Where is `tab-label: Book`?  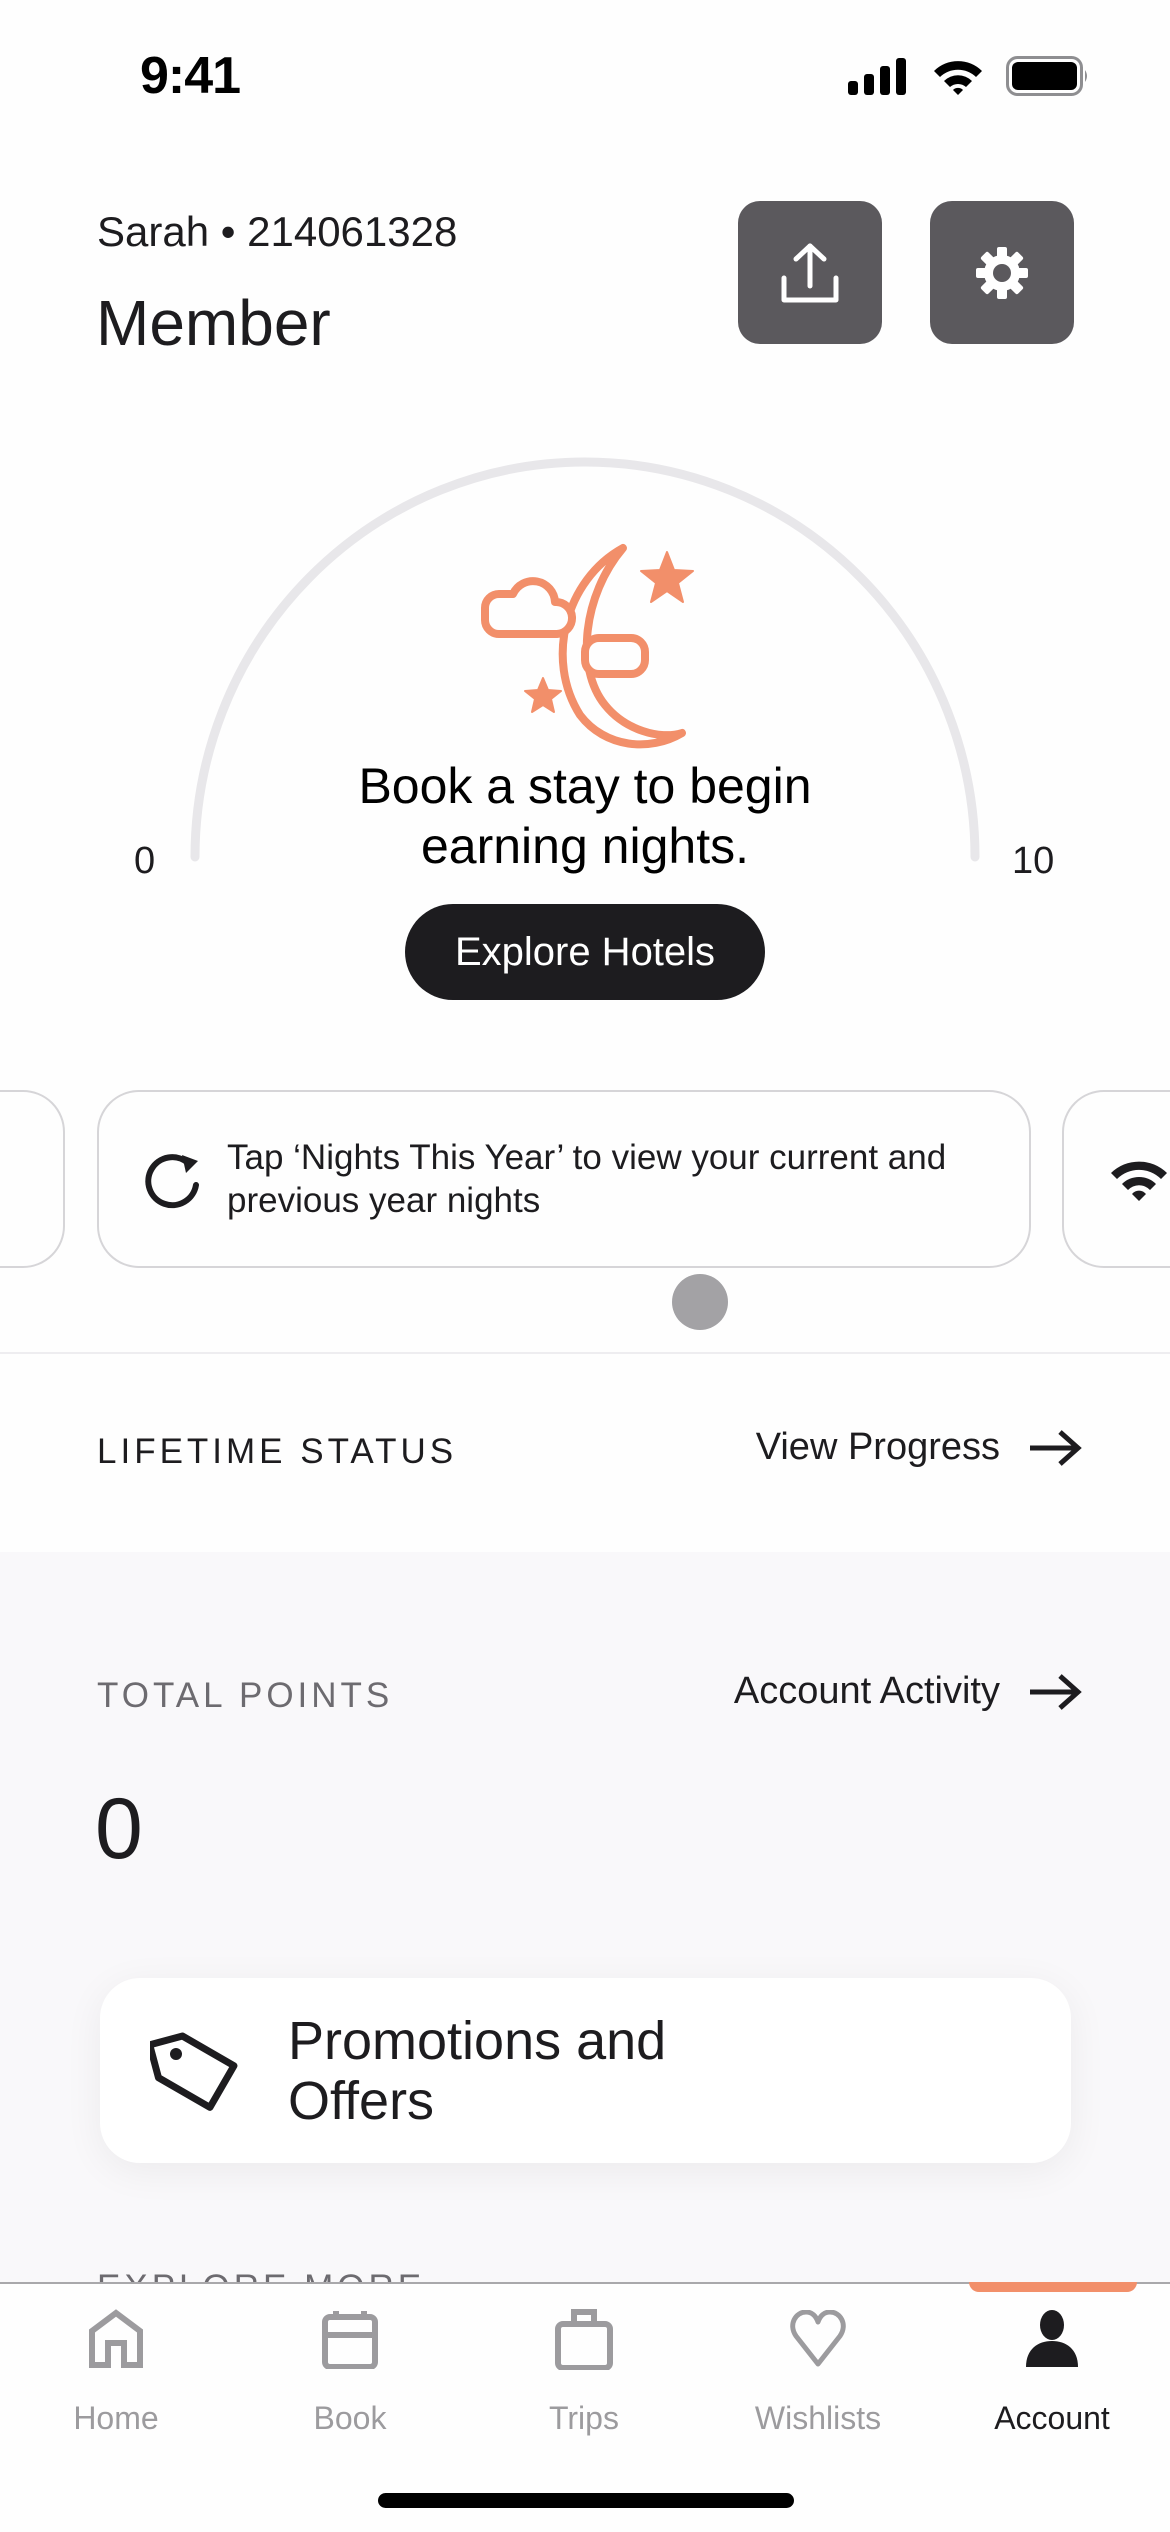
tab-label: Book is located at coordinates (350, 2418).